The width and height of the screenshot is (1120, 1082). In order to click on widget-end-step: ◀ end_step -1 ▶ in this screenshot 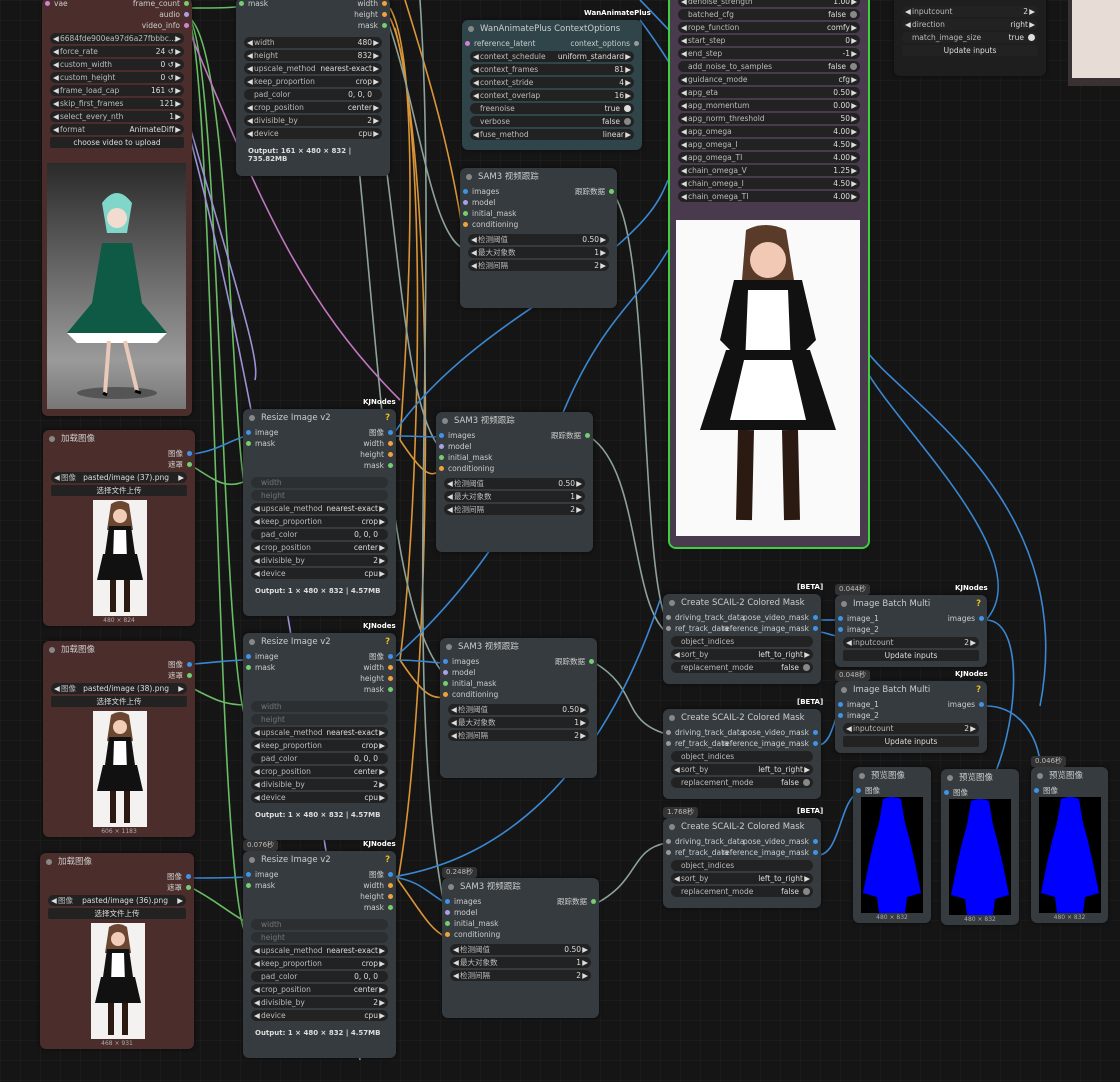, I will do `click(769, 53)`.